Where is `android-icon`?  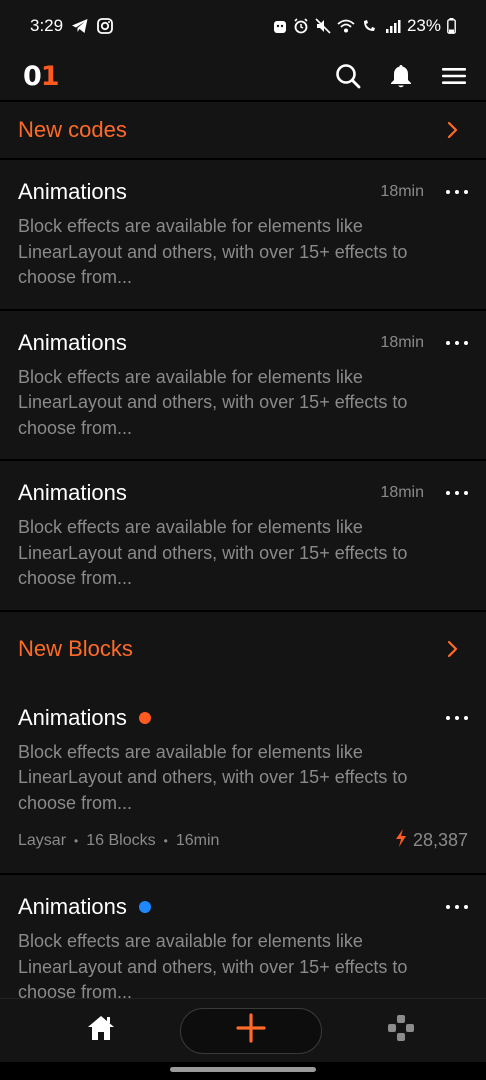
android-icon is located at coordinates (280, 26).